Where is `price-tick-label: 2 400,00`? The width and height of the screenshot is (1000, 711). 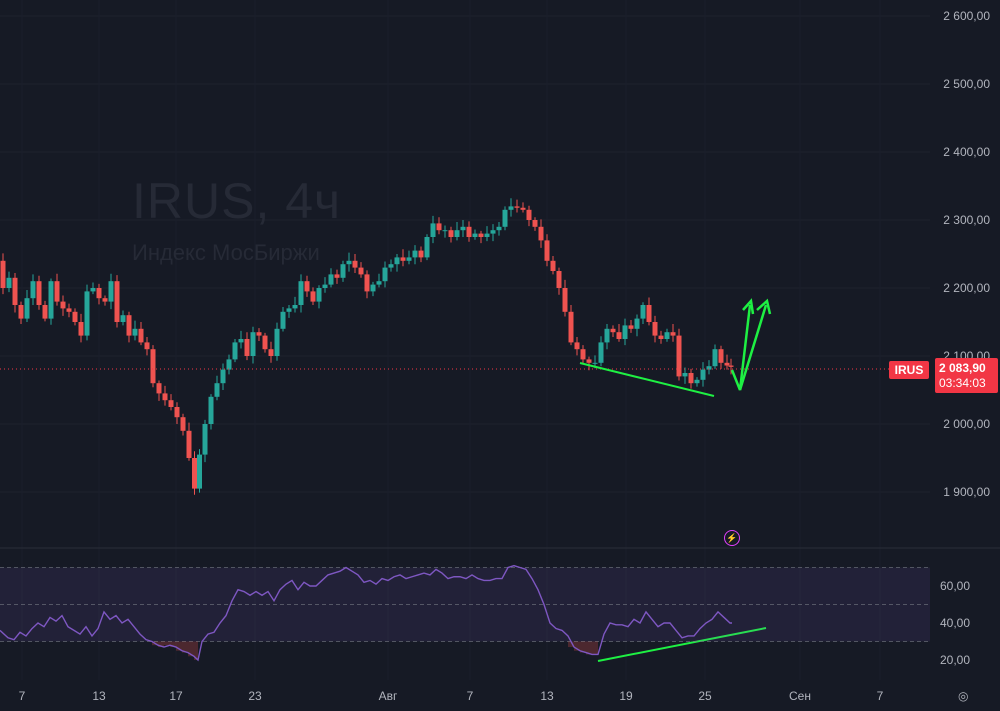
price-tick-label: 2 400,00 is located at coordinates (966, 152).